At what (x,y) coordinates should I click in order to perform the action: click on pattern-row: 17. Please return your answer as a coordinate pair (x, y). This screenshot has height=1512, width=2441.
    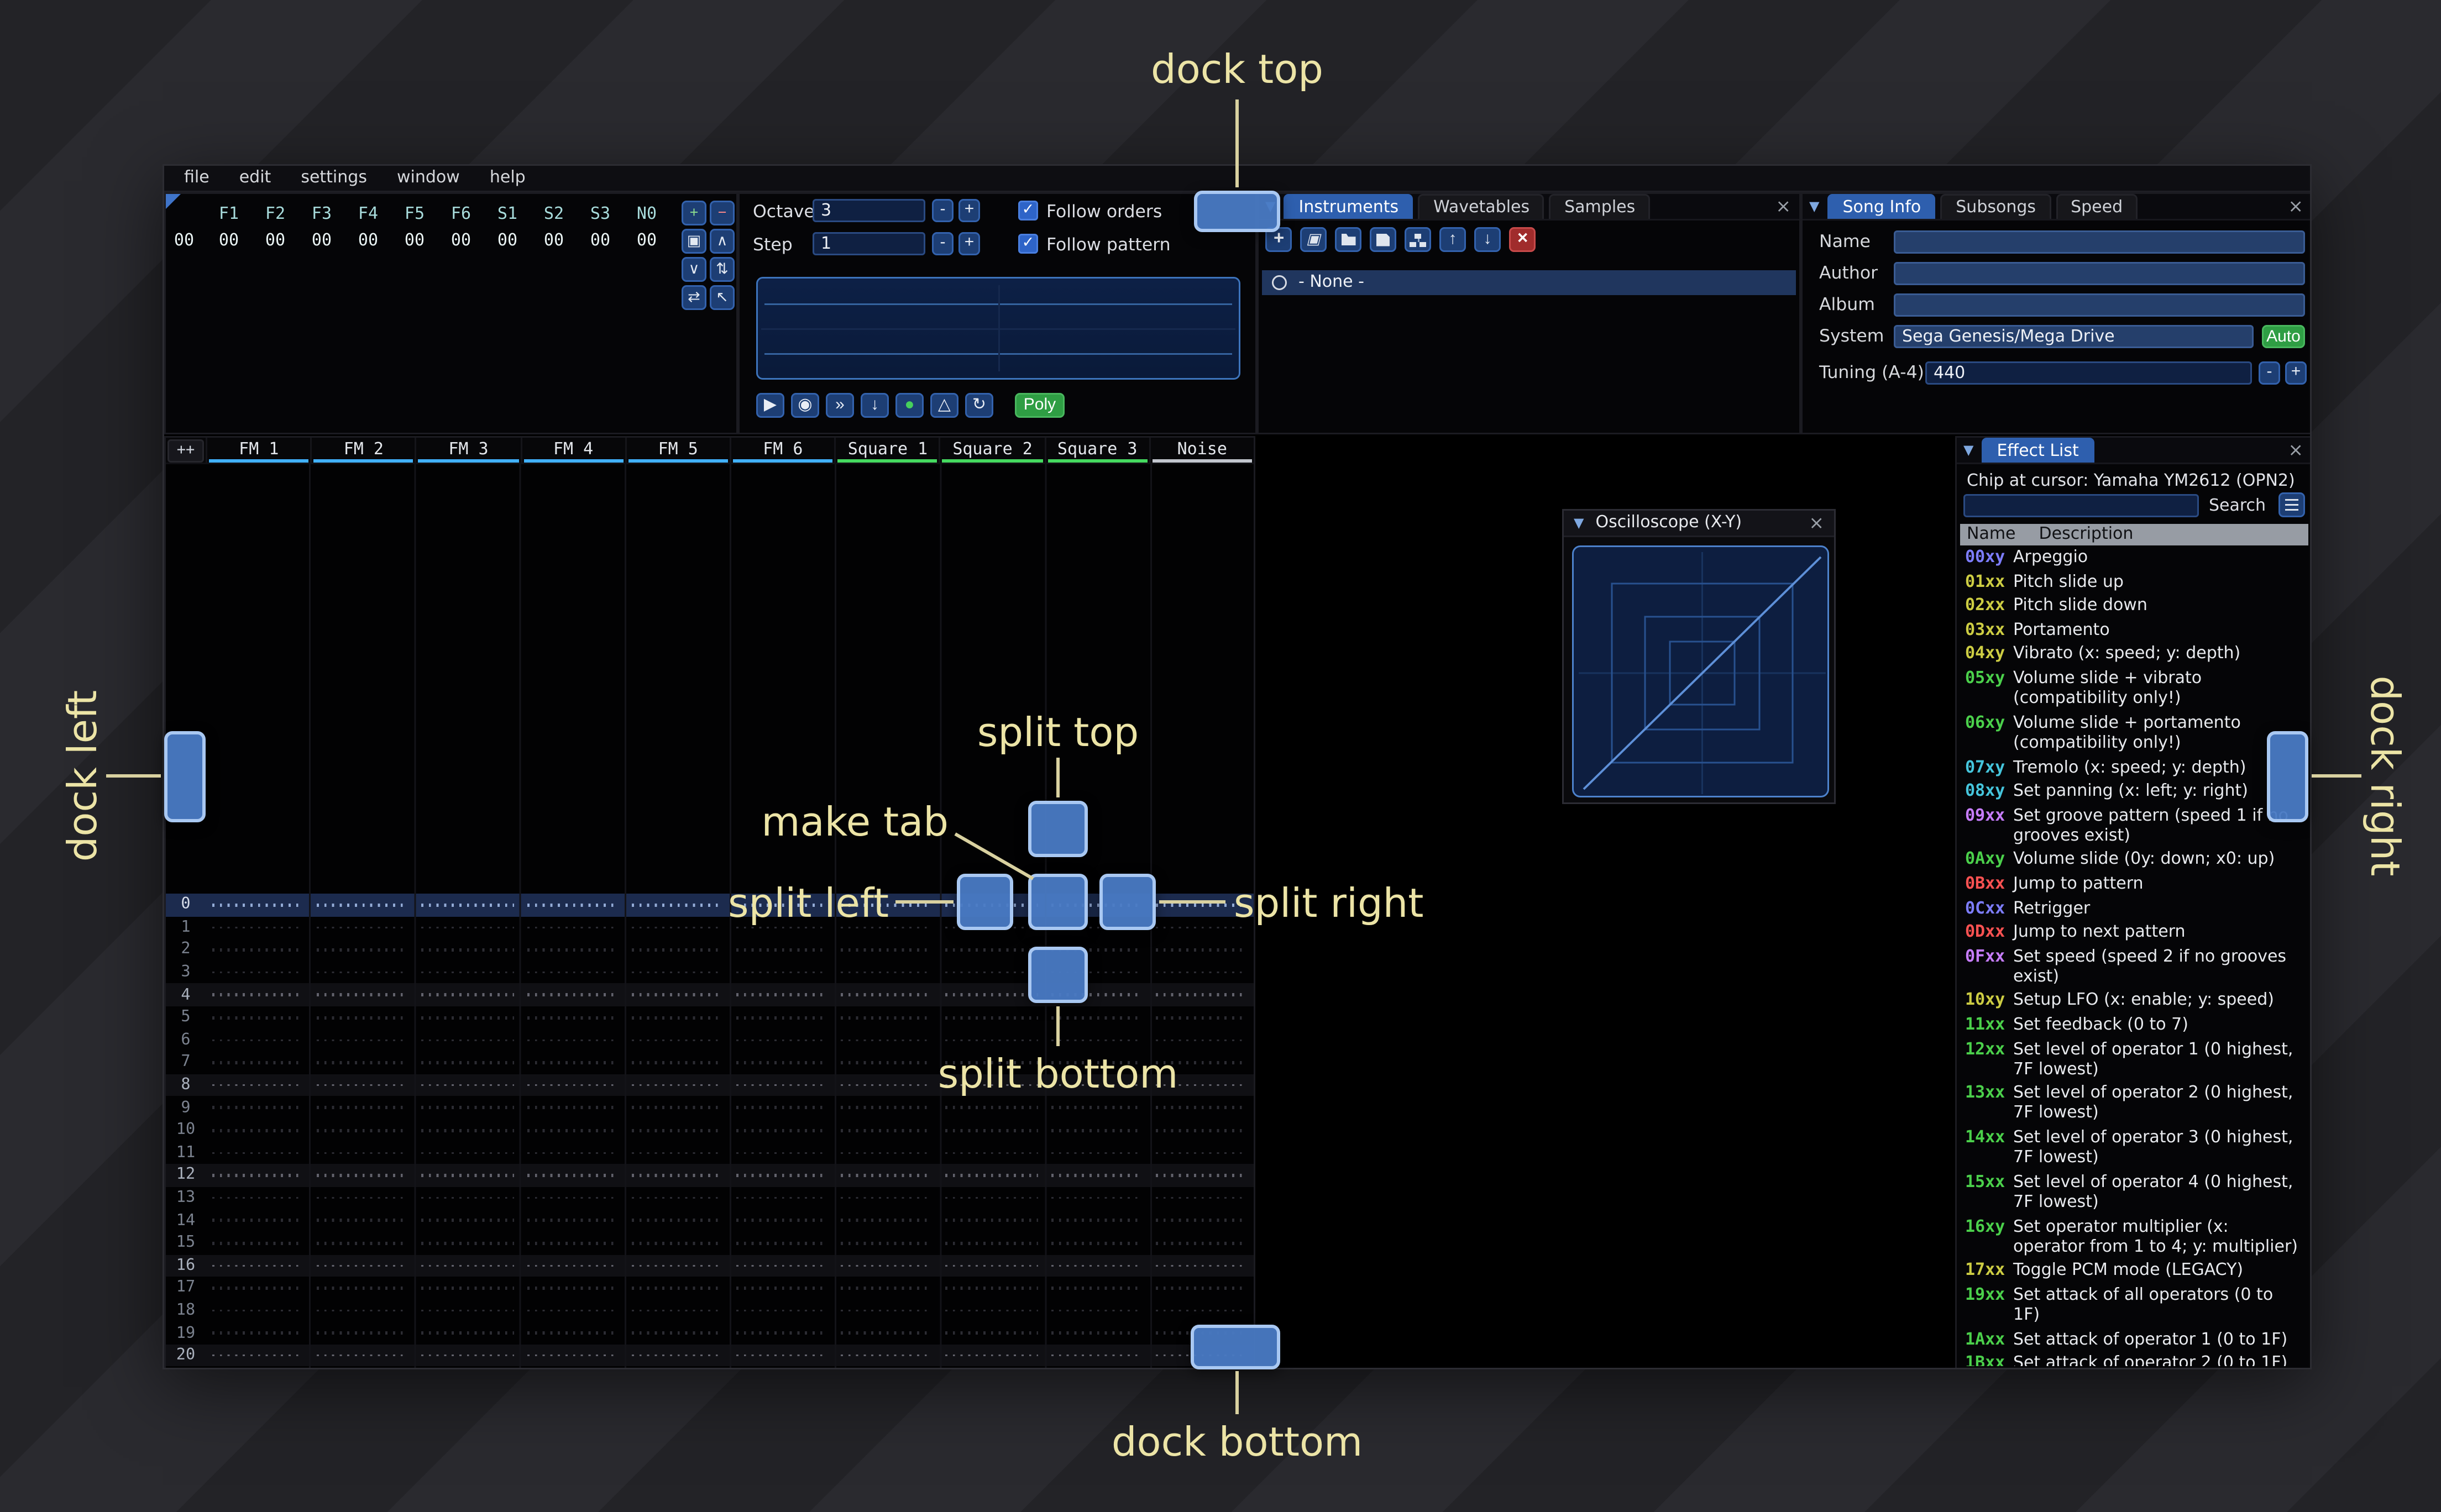
    Looking at the image, I should click on (710, 1288).